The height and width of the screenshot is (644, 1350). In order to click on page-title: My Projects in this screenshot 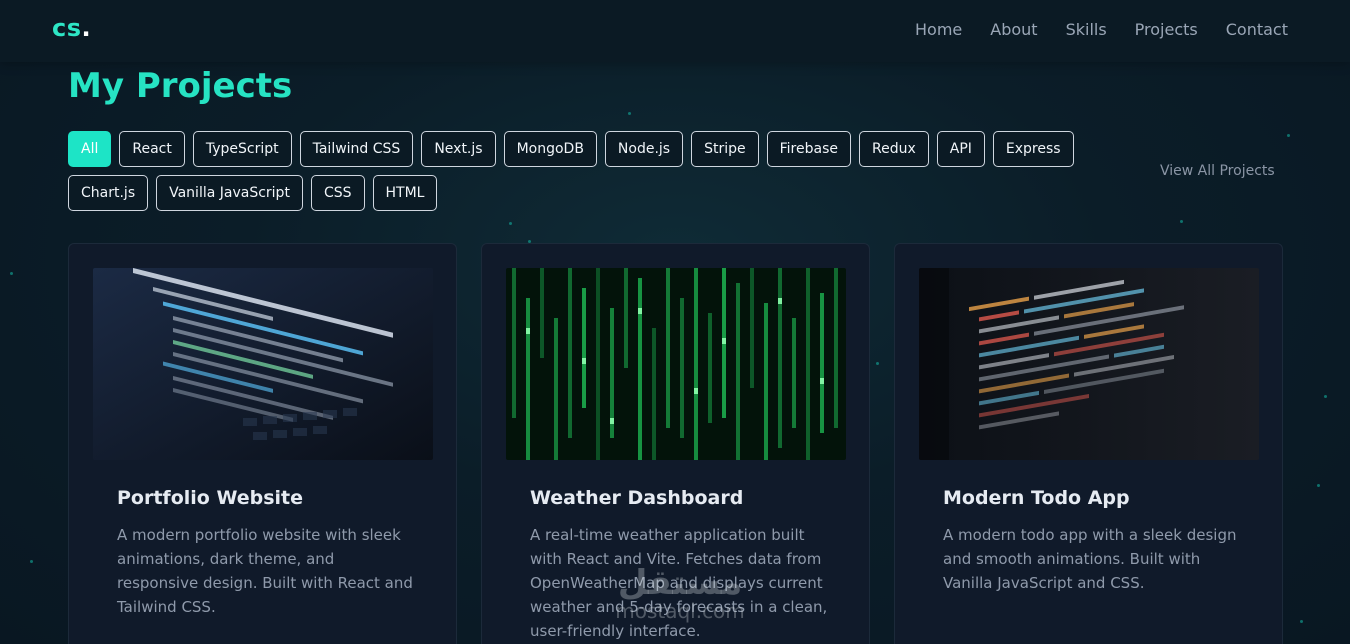, I will do `click(180, 86)`.